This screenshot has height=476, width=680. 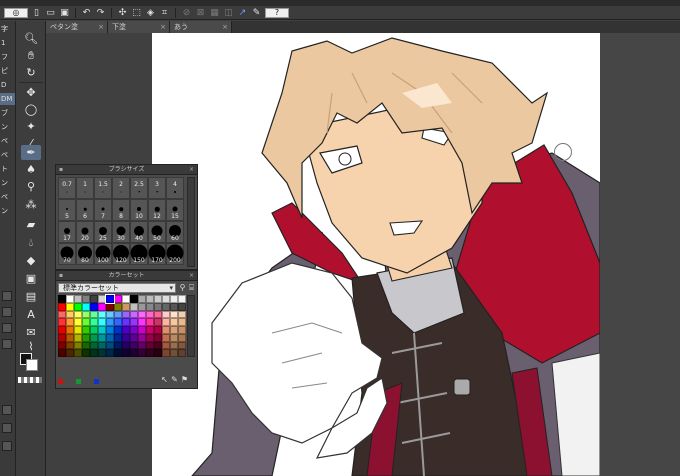 What do you see at coordinates (139, 254) in the screenshot?
I see `brush-size-option: 150` at bounding box center [139, 254].